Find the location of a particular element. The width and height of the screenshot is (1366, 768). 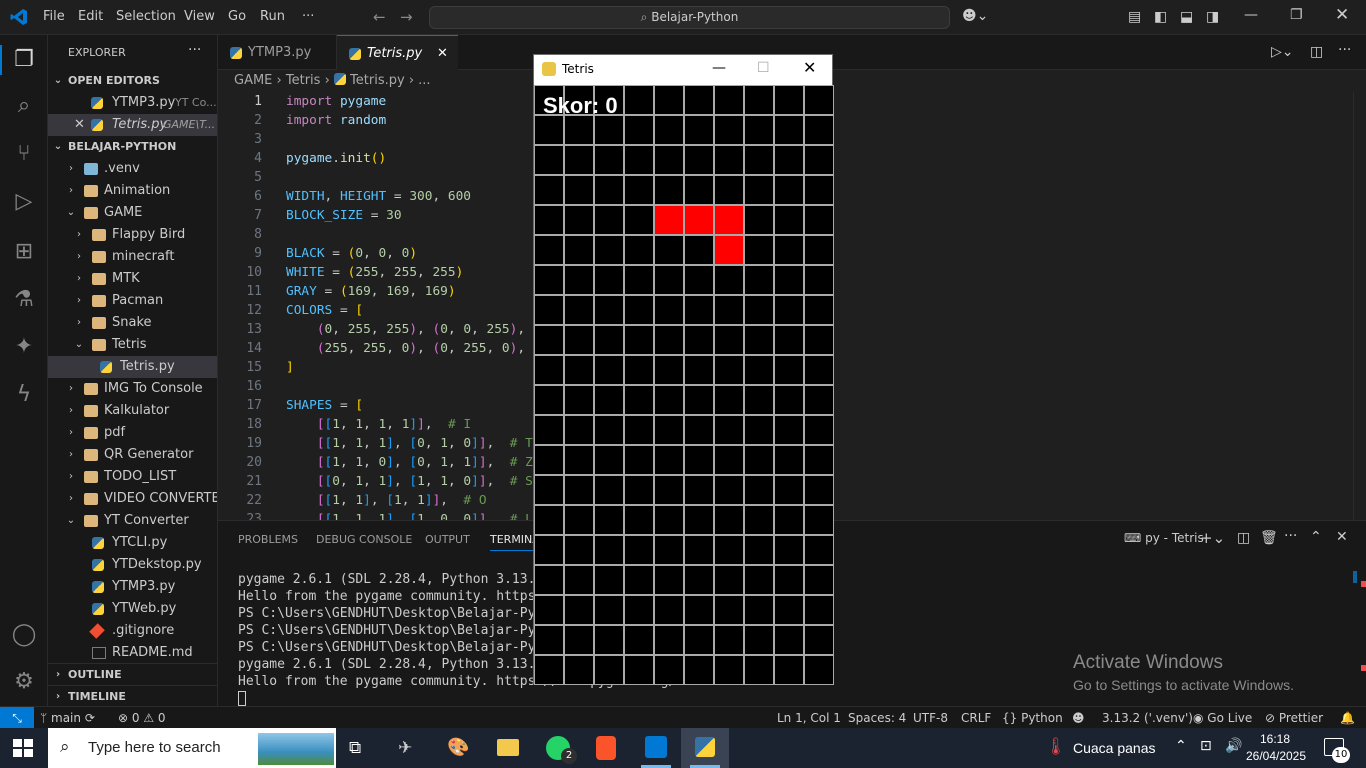

tree-folder: › TODO_LIST is located at coordinates (132, 477).